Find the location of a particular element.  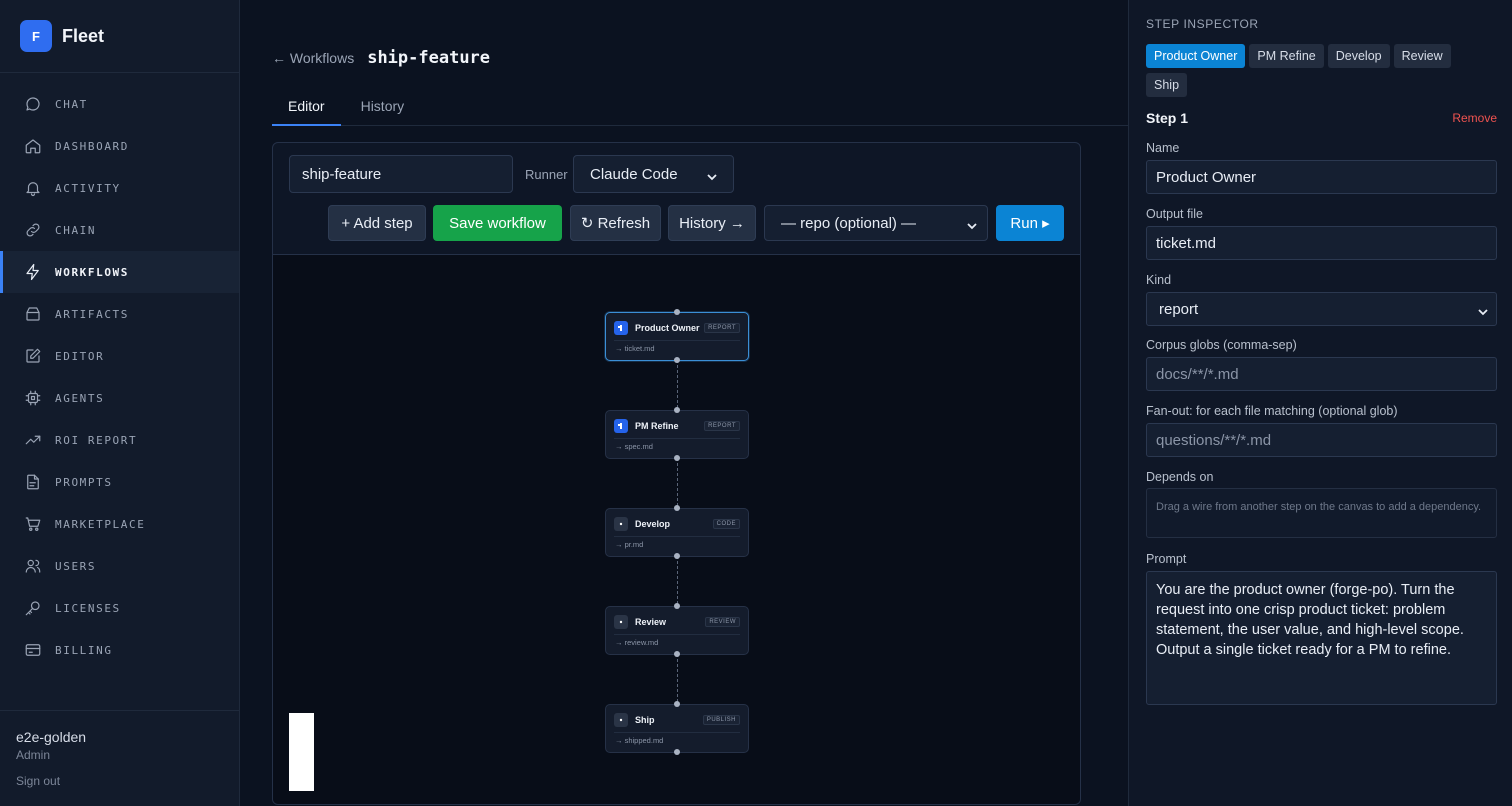

prompt-label: Prompt is located at coordinates (1166, 559).